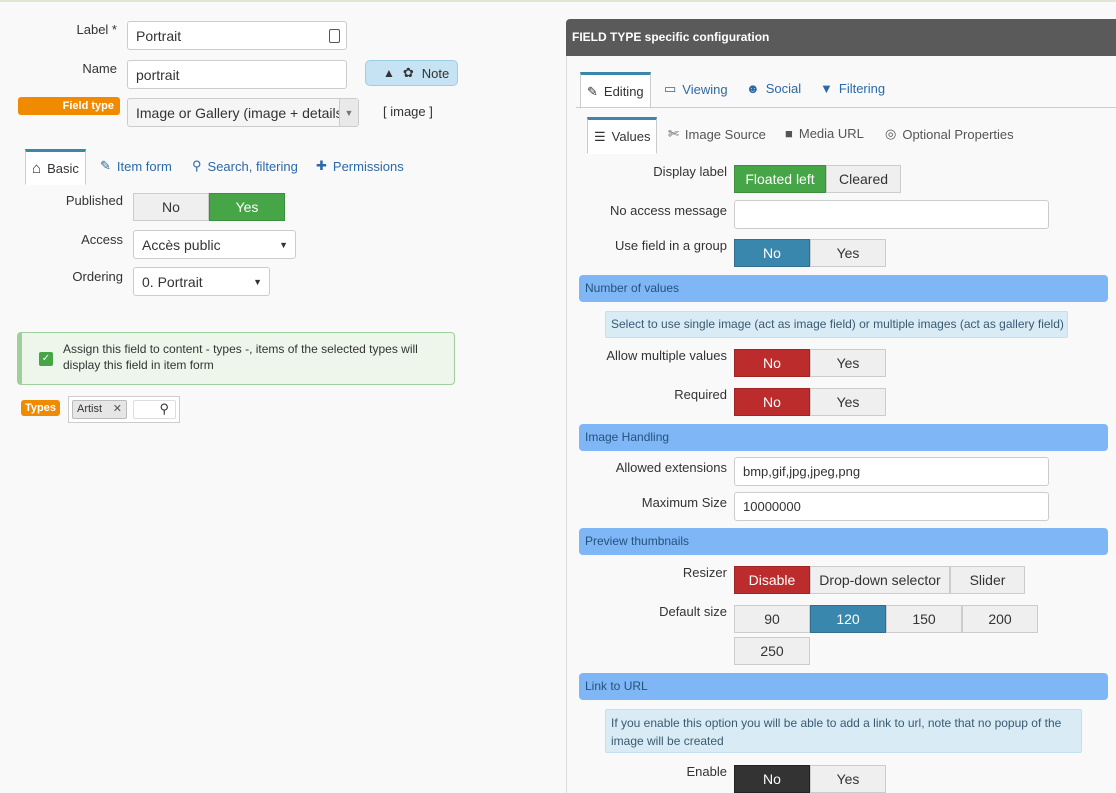  Describe the element at coordinates (783, 88) in the screenshot. I see `tab-social-label: Social` at that location.